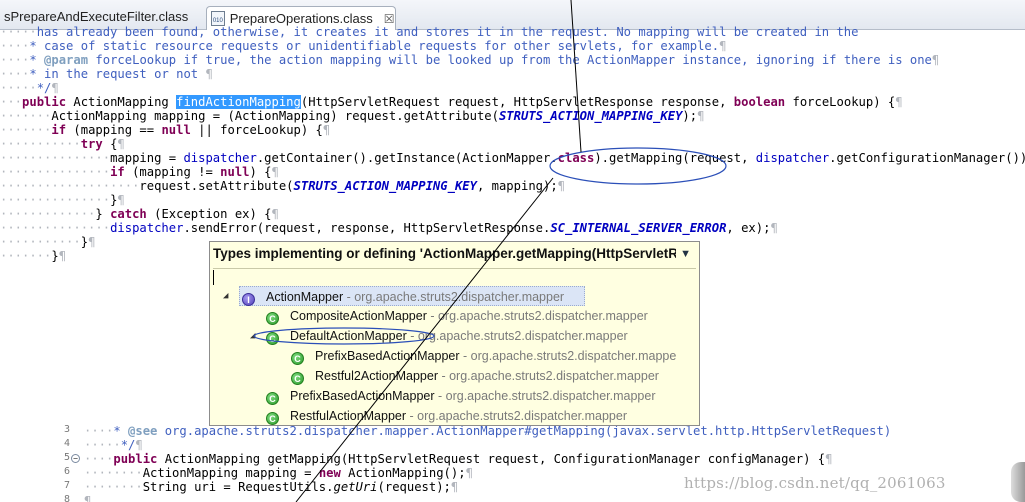  Describe the element at coordinates (62, 200) in the screenshot. I see `code-line: ···············}¶` at that location.